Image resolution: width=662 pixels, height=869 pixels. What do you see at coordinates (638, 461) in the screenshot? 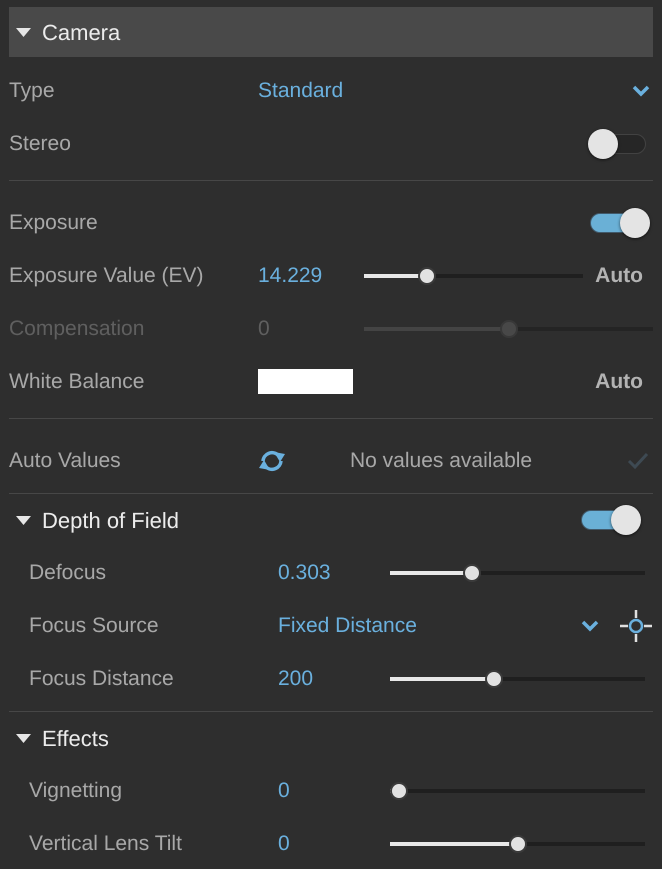
I see `checkmark-icon` at bounding box center [638, 461].